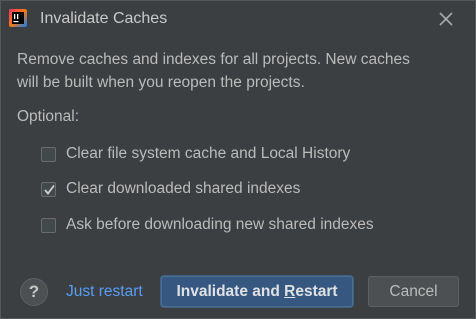  What do you see at coordinates (18, 18) in the screenshot?
I see `intellij-idea-icon` at bounding box center [18, 18].